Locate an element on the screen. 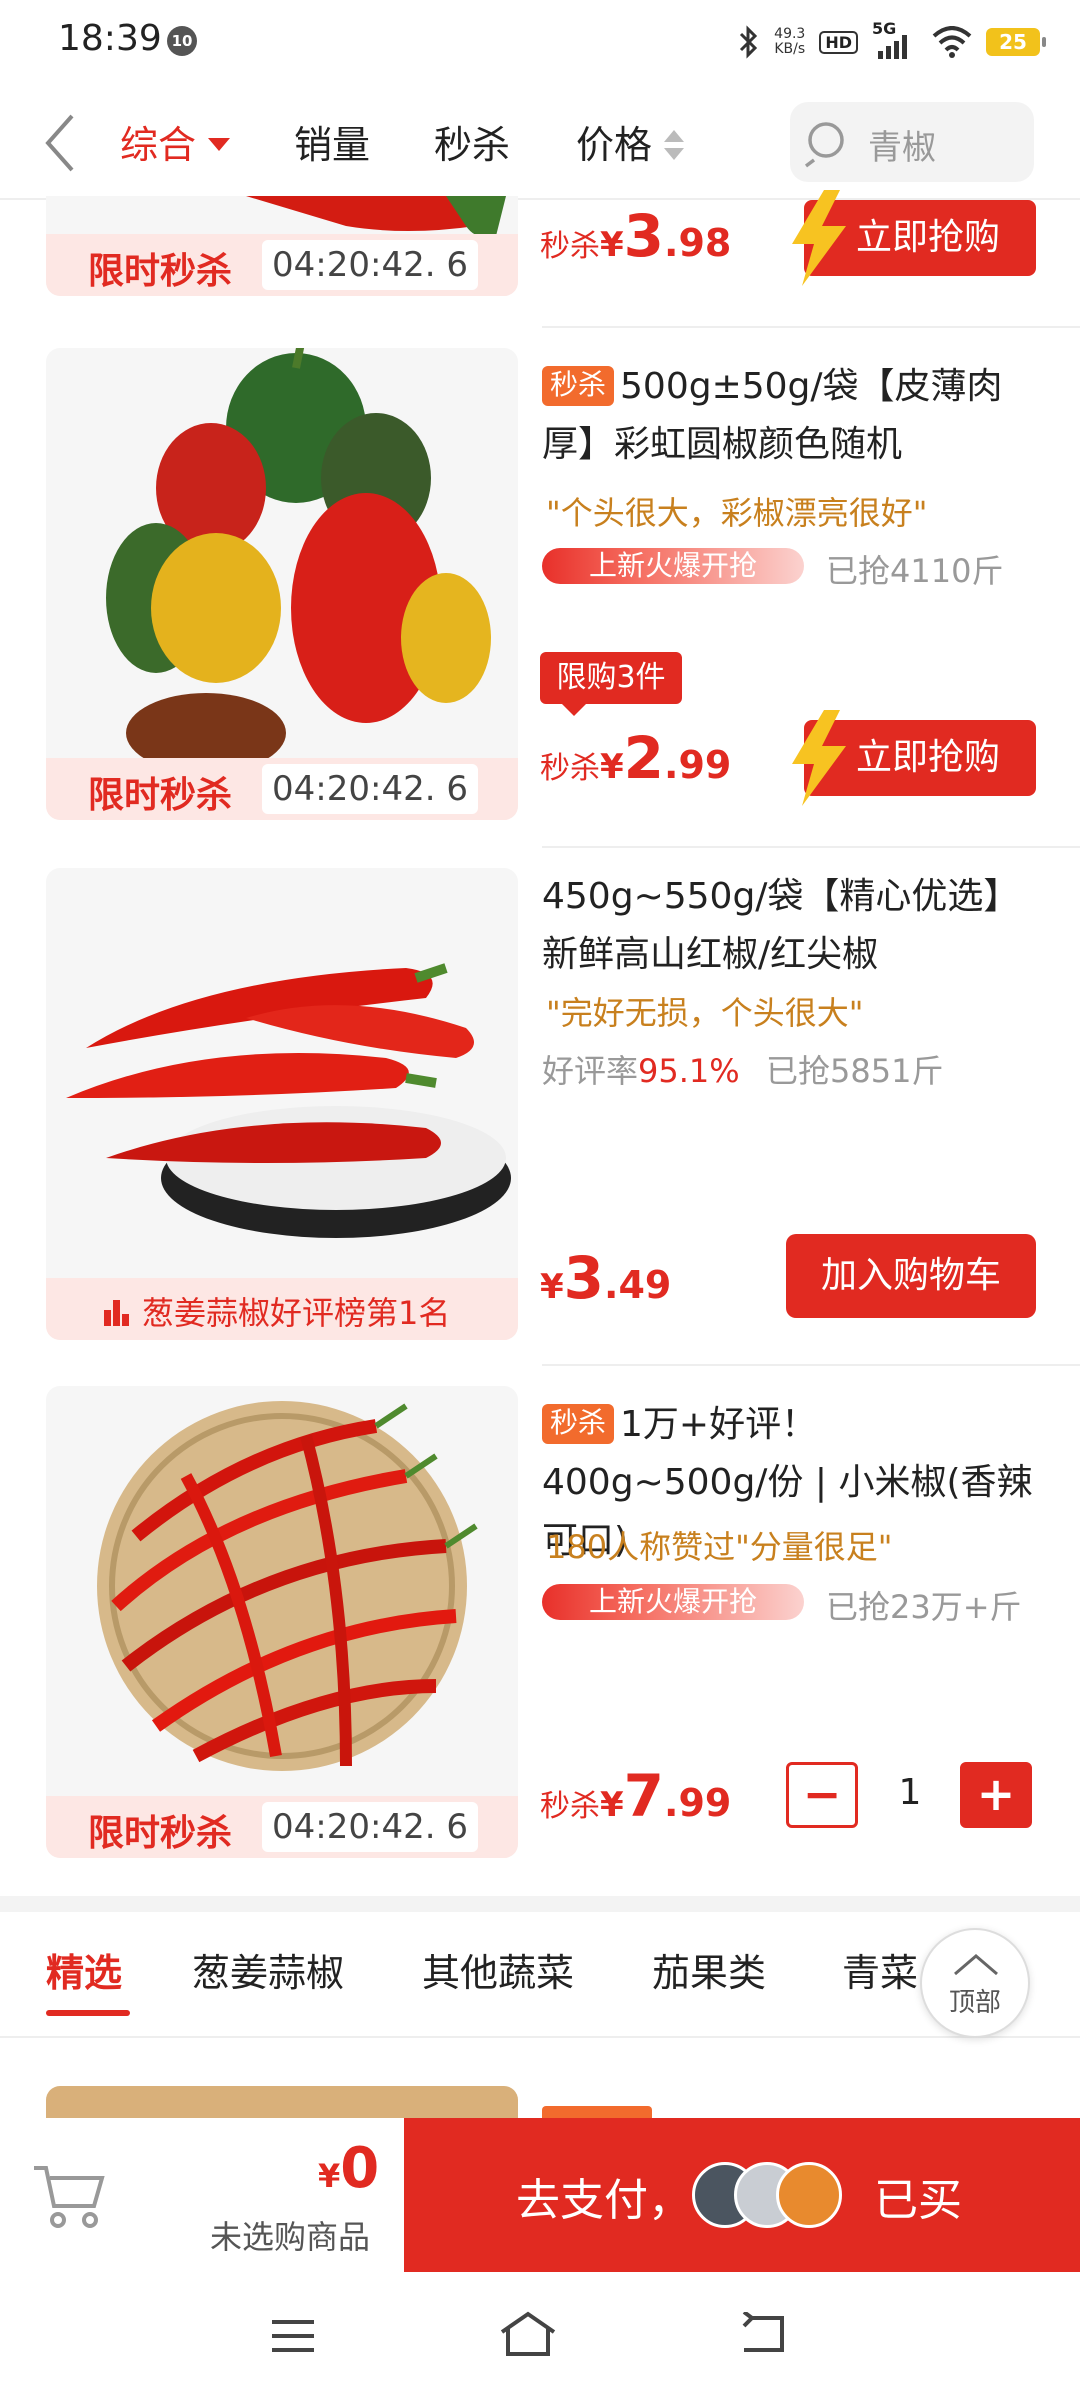 The height and width of the screenshot is (2400, 1080). product-image: 葱姜蒜椒好评榜第1名 is located at coordinates (282, 1104).